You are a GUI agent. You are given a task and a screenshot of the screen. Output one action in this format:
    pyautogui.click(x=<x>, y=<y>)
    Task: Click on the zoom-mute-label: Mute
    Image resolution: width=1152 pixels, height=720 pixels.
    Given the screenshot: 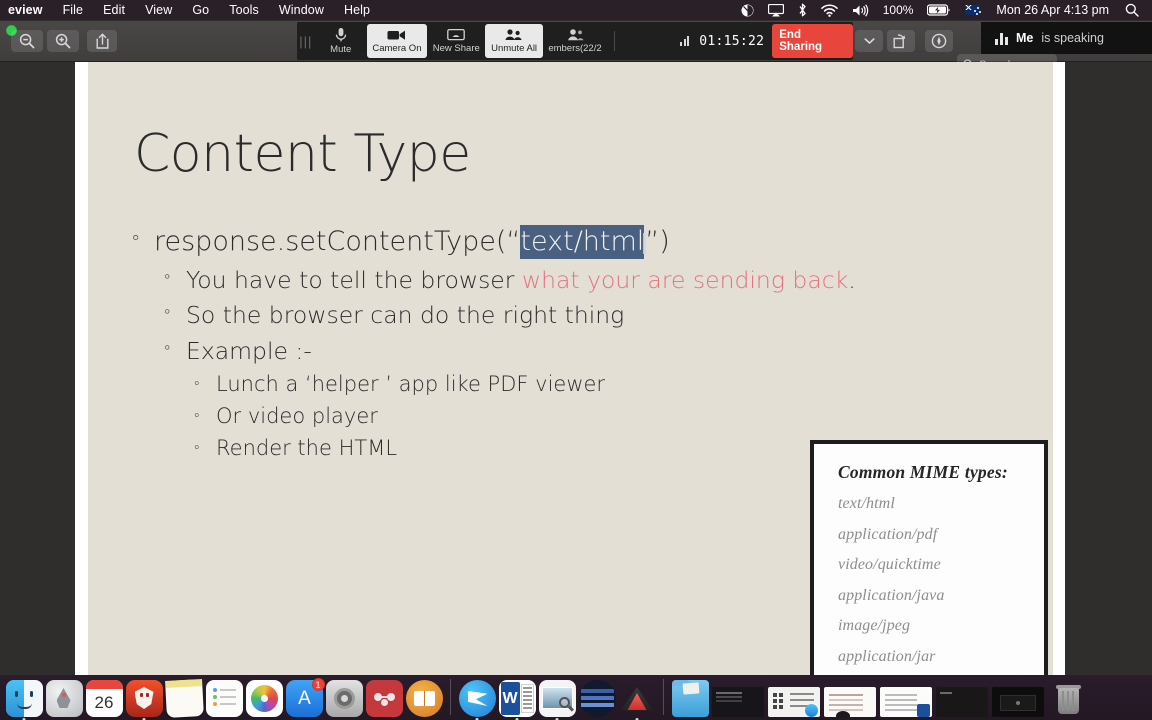 What is the action you would take?
    pyautogui.click(x=341, y=49)
    